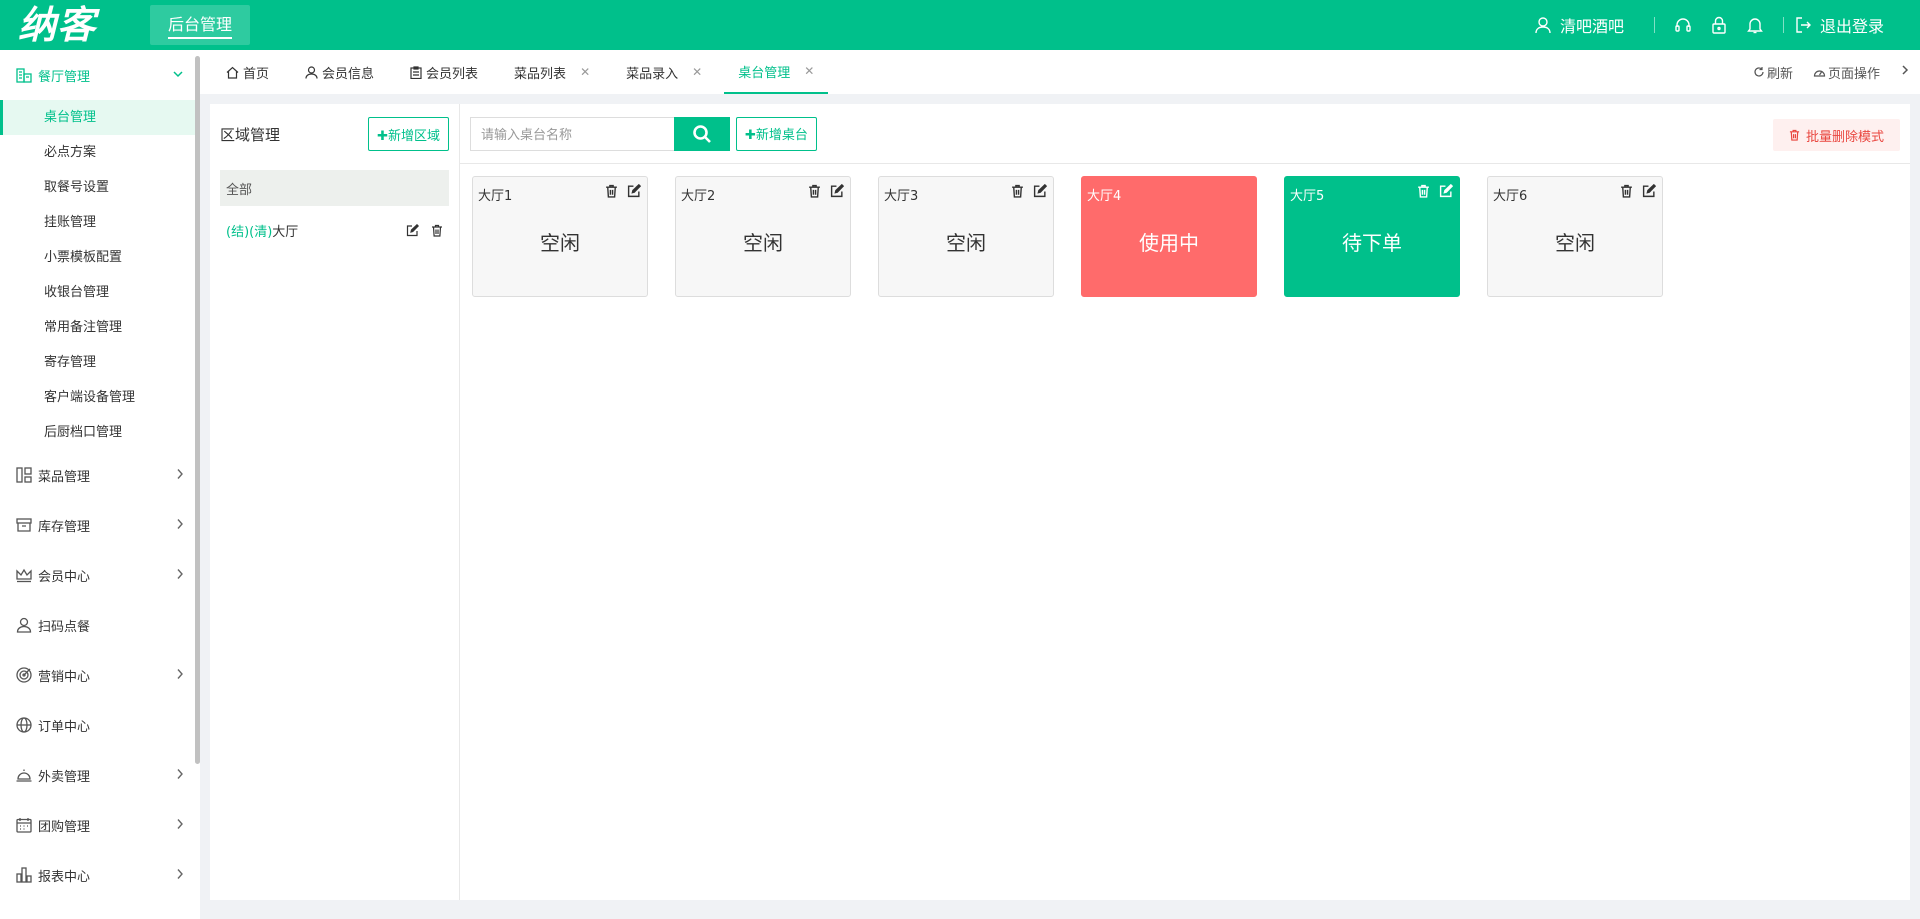  What do you see at coordinates (100, 525) in the screenshot?
I see `sidebar-group: 库存管理` at bounding box center [100, 525].